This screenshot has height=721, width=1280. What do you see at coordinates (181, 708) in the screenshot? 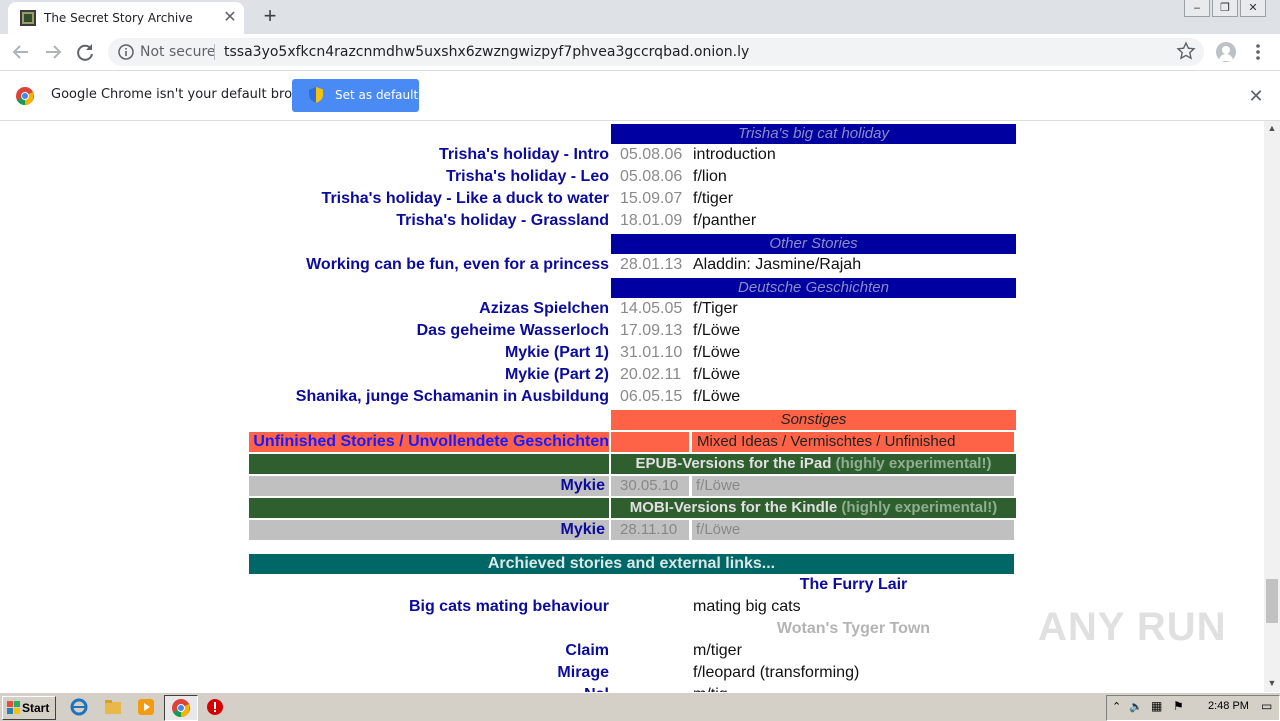
I see `taskbar-chrome-button` at bounding box center [181, 708].